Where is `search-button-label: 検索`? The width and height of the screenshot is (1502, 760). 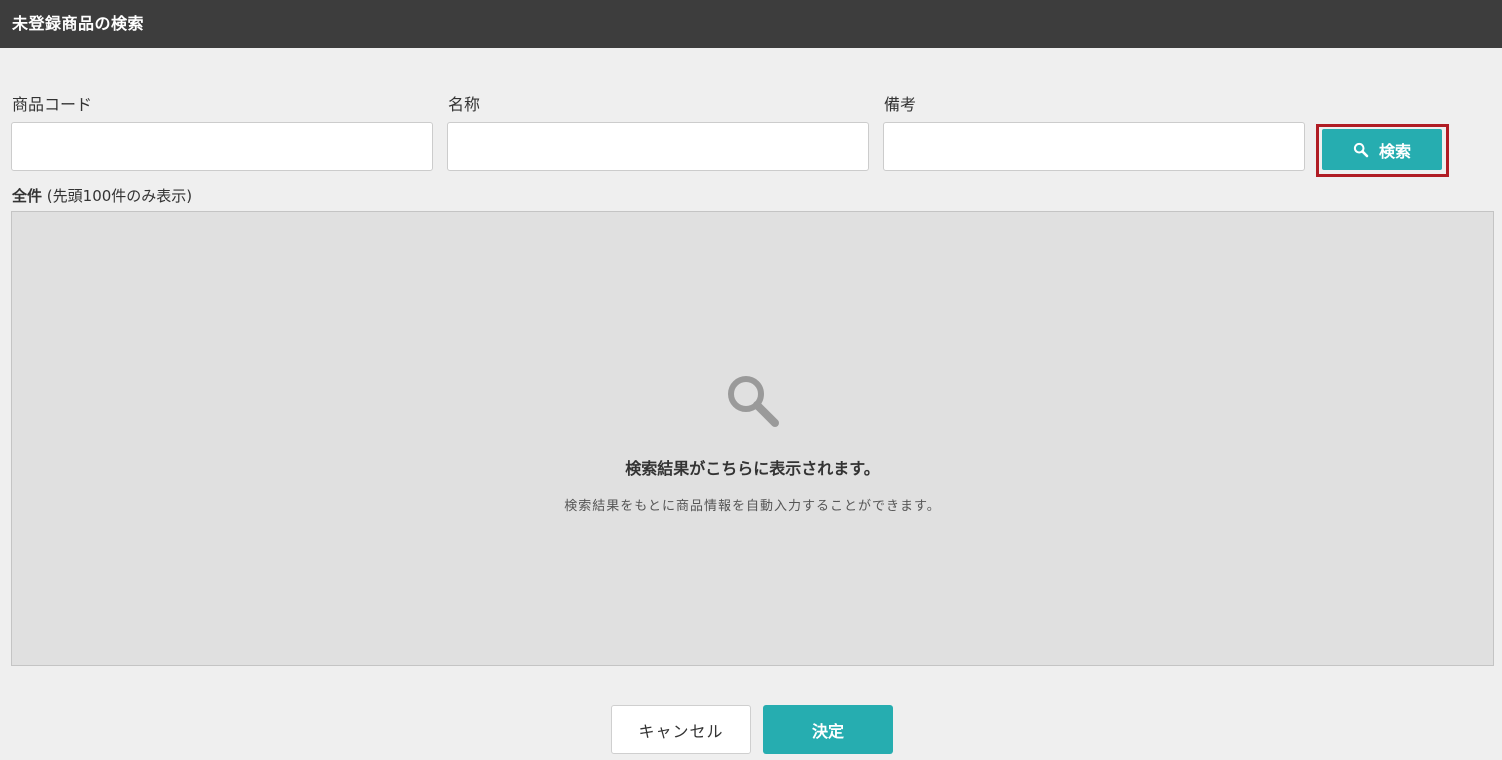
search-button-label: 検索 is located at coordinates (1394, 151).